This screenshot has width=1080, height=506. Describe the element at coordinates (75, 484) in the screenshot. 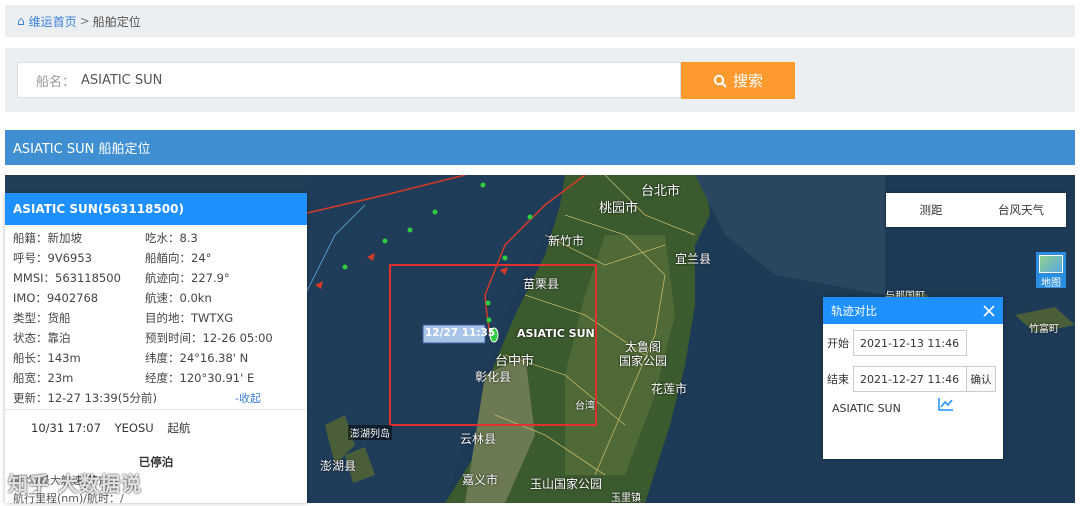

I see `watermark: 知乎 大数据说` at that location.